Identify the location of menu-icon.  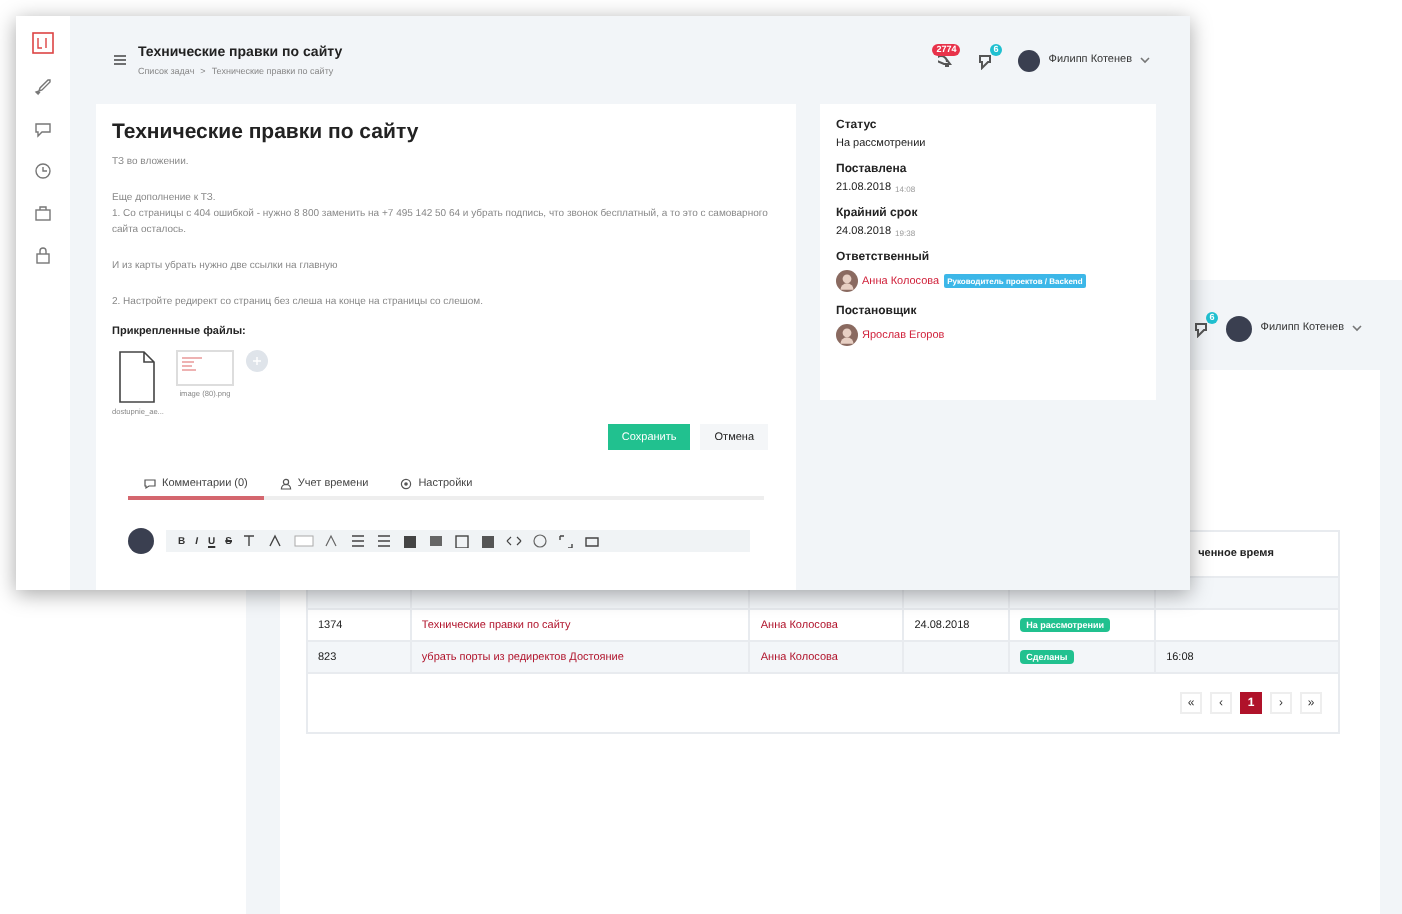
(120, 60).